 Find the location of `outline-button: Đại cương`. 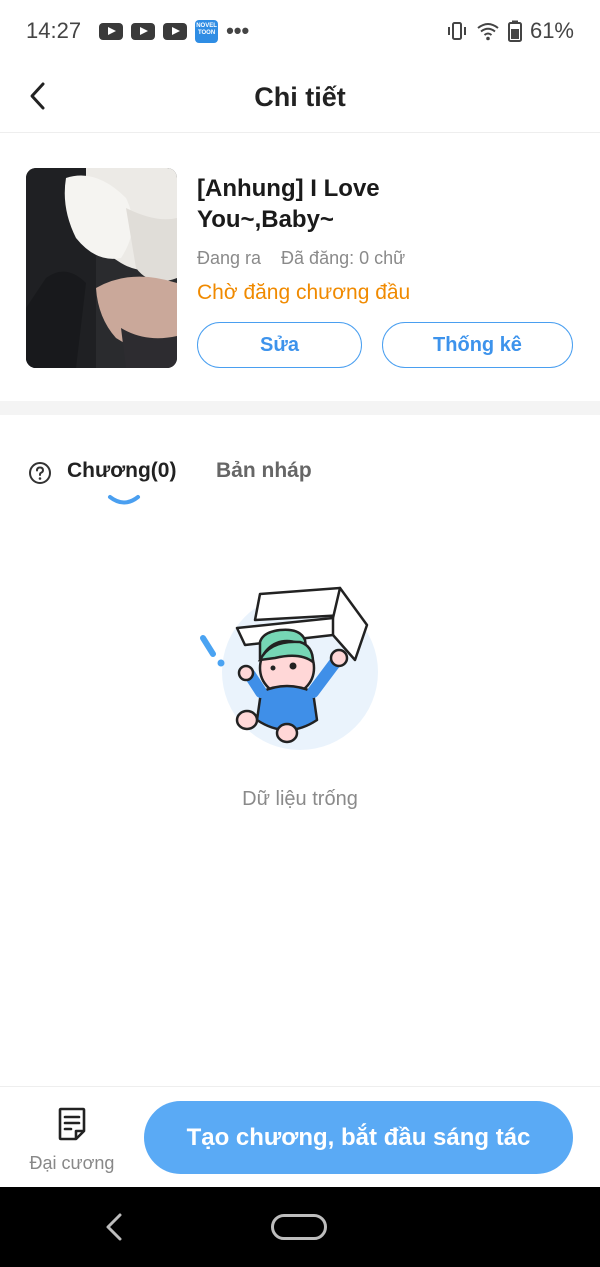

outline-button: Đại cương is located at coordinates (72, 1140).